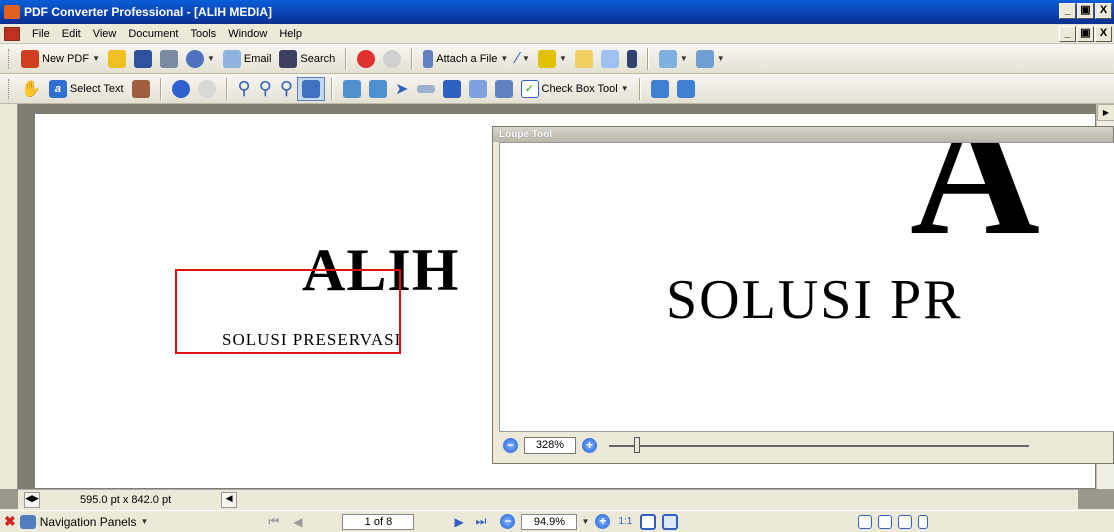 The image size is (1114, 532). I want to click on field-tool-button, so click(478, 89).